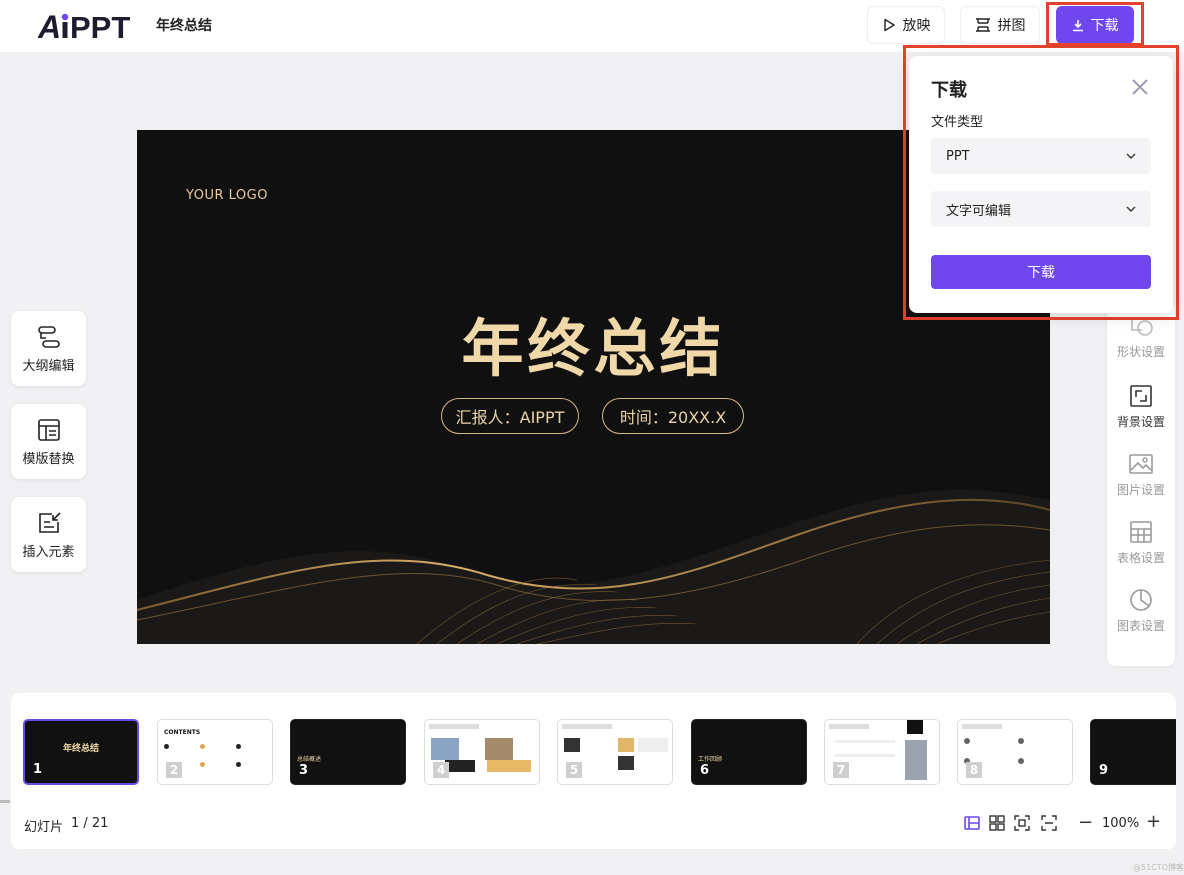  Describe the element at coordinates (441, 770) in the screenshot. I see `thumbnail-number: 4` at that location.